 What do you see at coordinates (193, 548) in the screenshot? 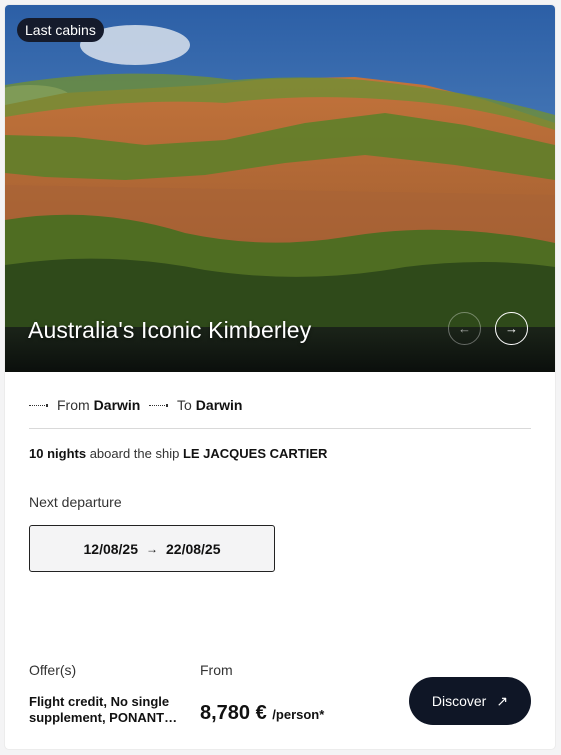
I see `end-date: 22/08/25` at bounding box center [193, 548].